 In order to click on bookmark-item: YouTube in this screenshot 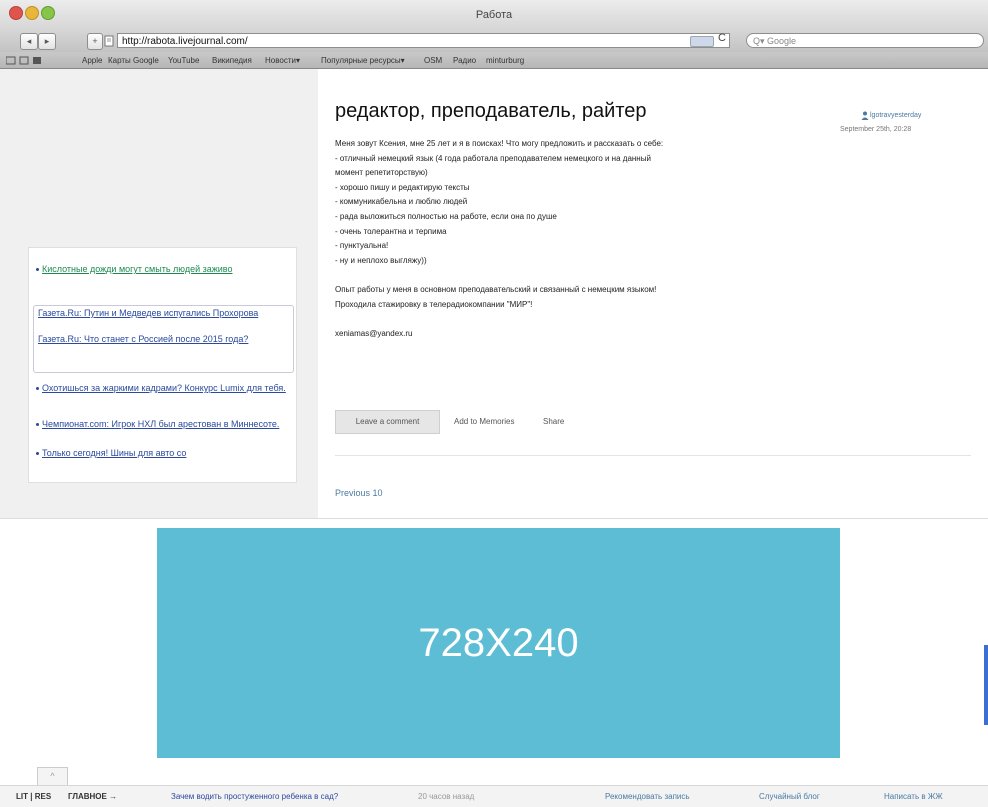, I will do `click(183, 60)`.